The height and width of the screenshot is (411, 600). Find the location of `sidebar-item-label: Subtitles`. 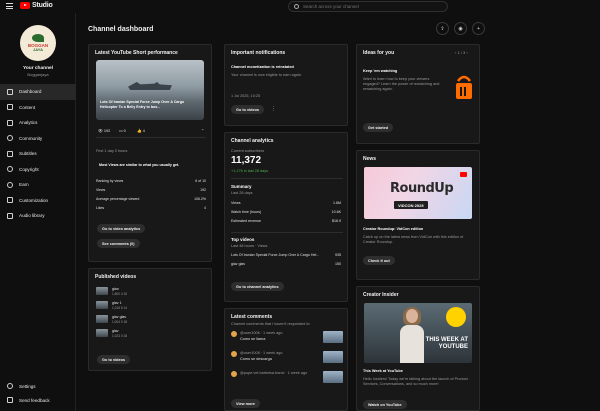

sidebar-item-label: Subtitles is located at coordinates (28, 154).